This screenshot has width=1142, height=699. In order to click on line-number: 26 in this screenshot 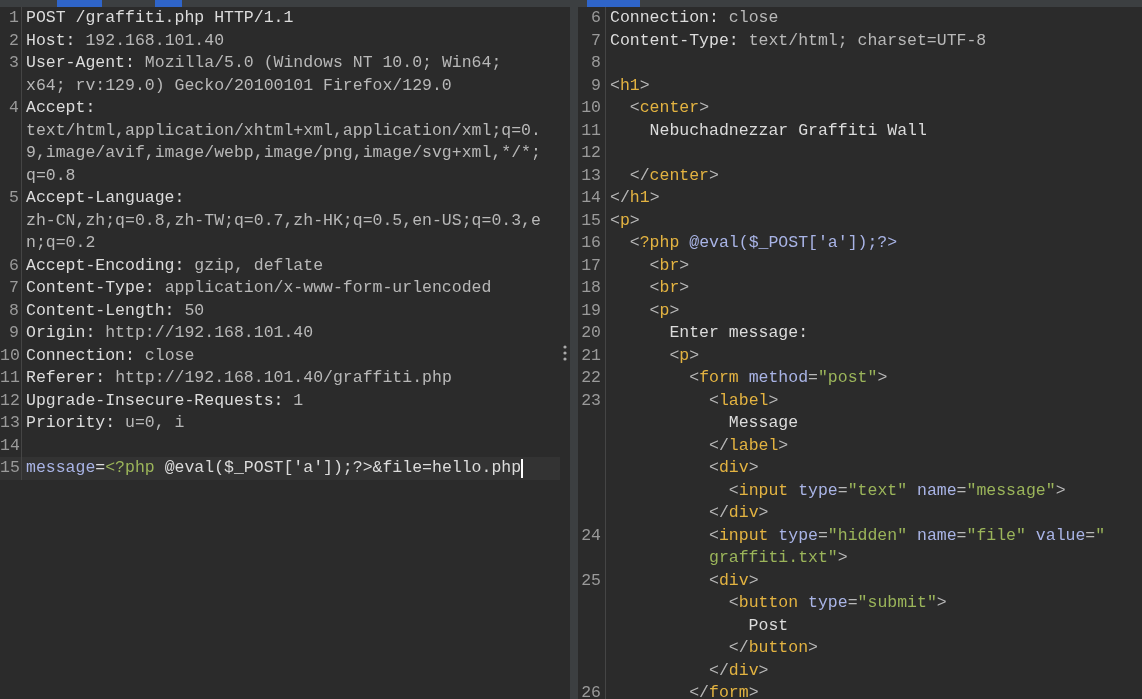, I will do `click(591, 691)`.